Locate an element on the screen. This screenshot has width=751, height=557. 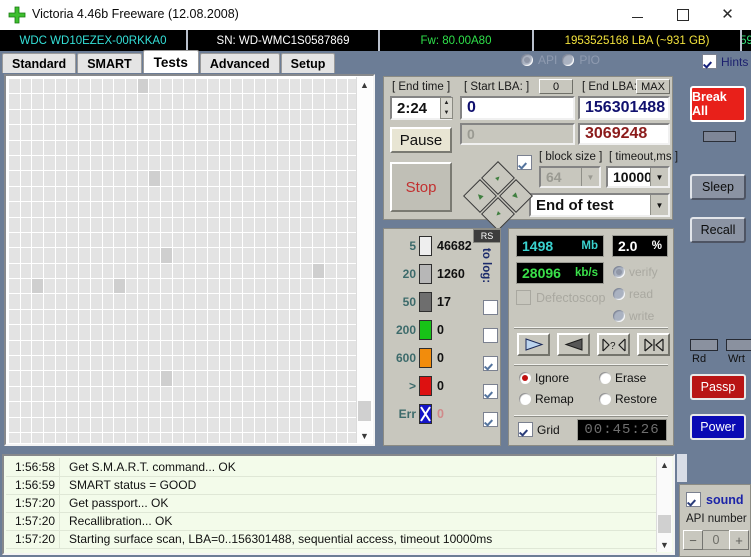
passport-button: Passp is located at coordinates (718, 387).